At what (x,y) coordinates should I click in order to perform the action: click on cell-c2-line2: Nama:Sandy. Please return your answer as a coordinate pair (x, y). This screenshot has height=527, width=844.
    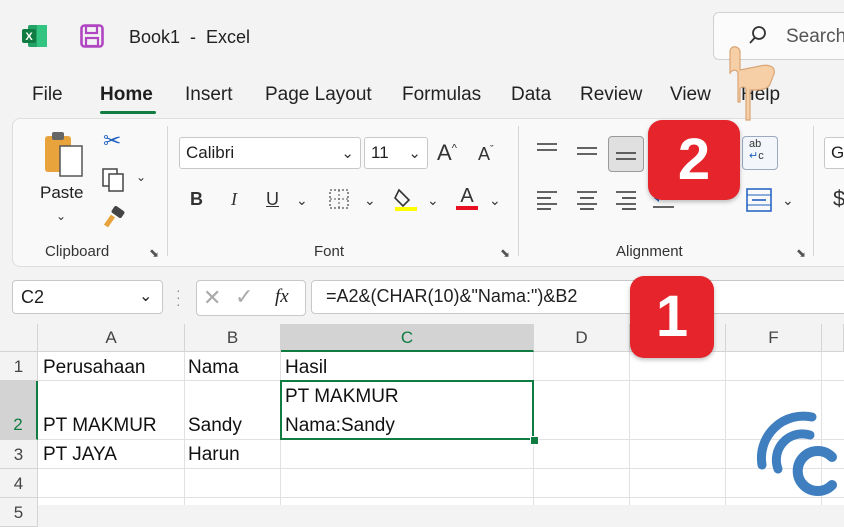
    Looking at the image, I should click on (340, 425).